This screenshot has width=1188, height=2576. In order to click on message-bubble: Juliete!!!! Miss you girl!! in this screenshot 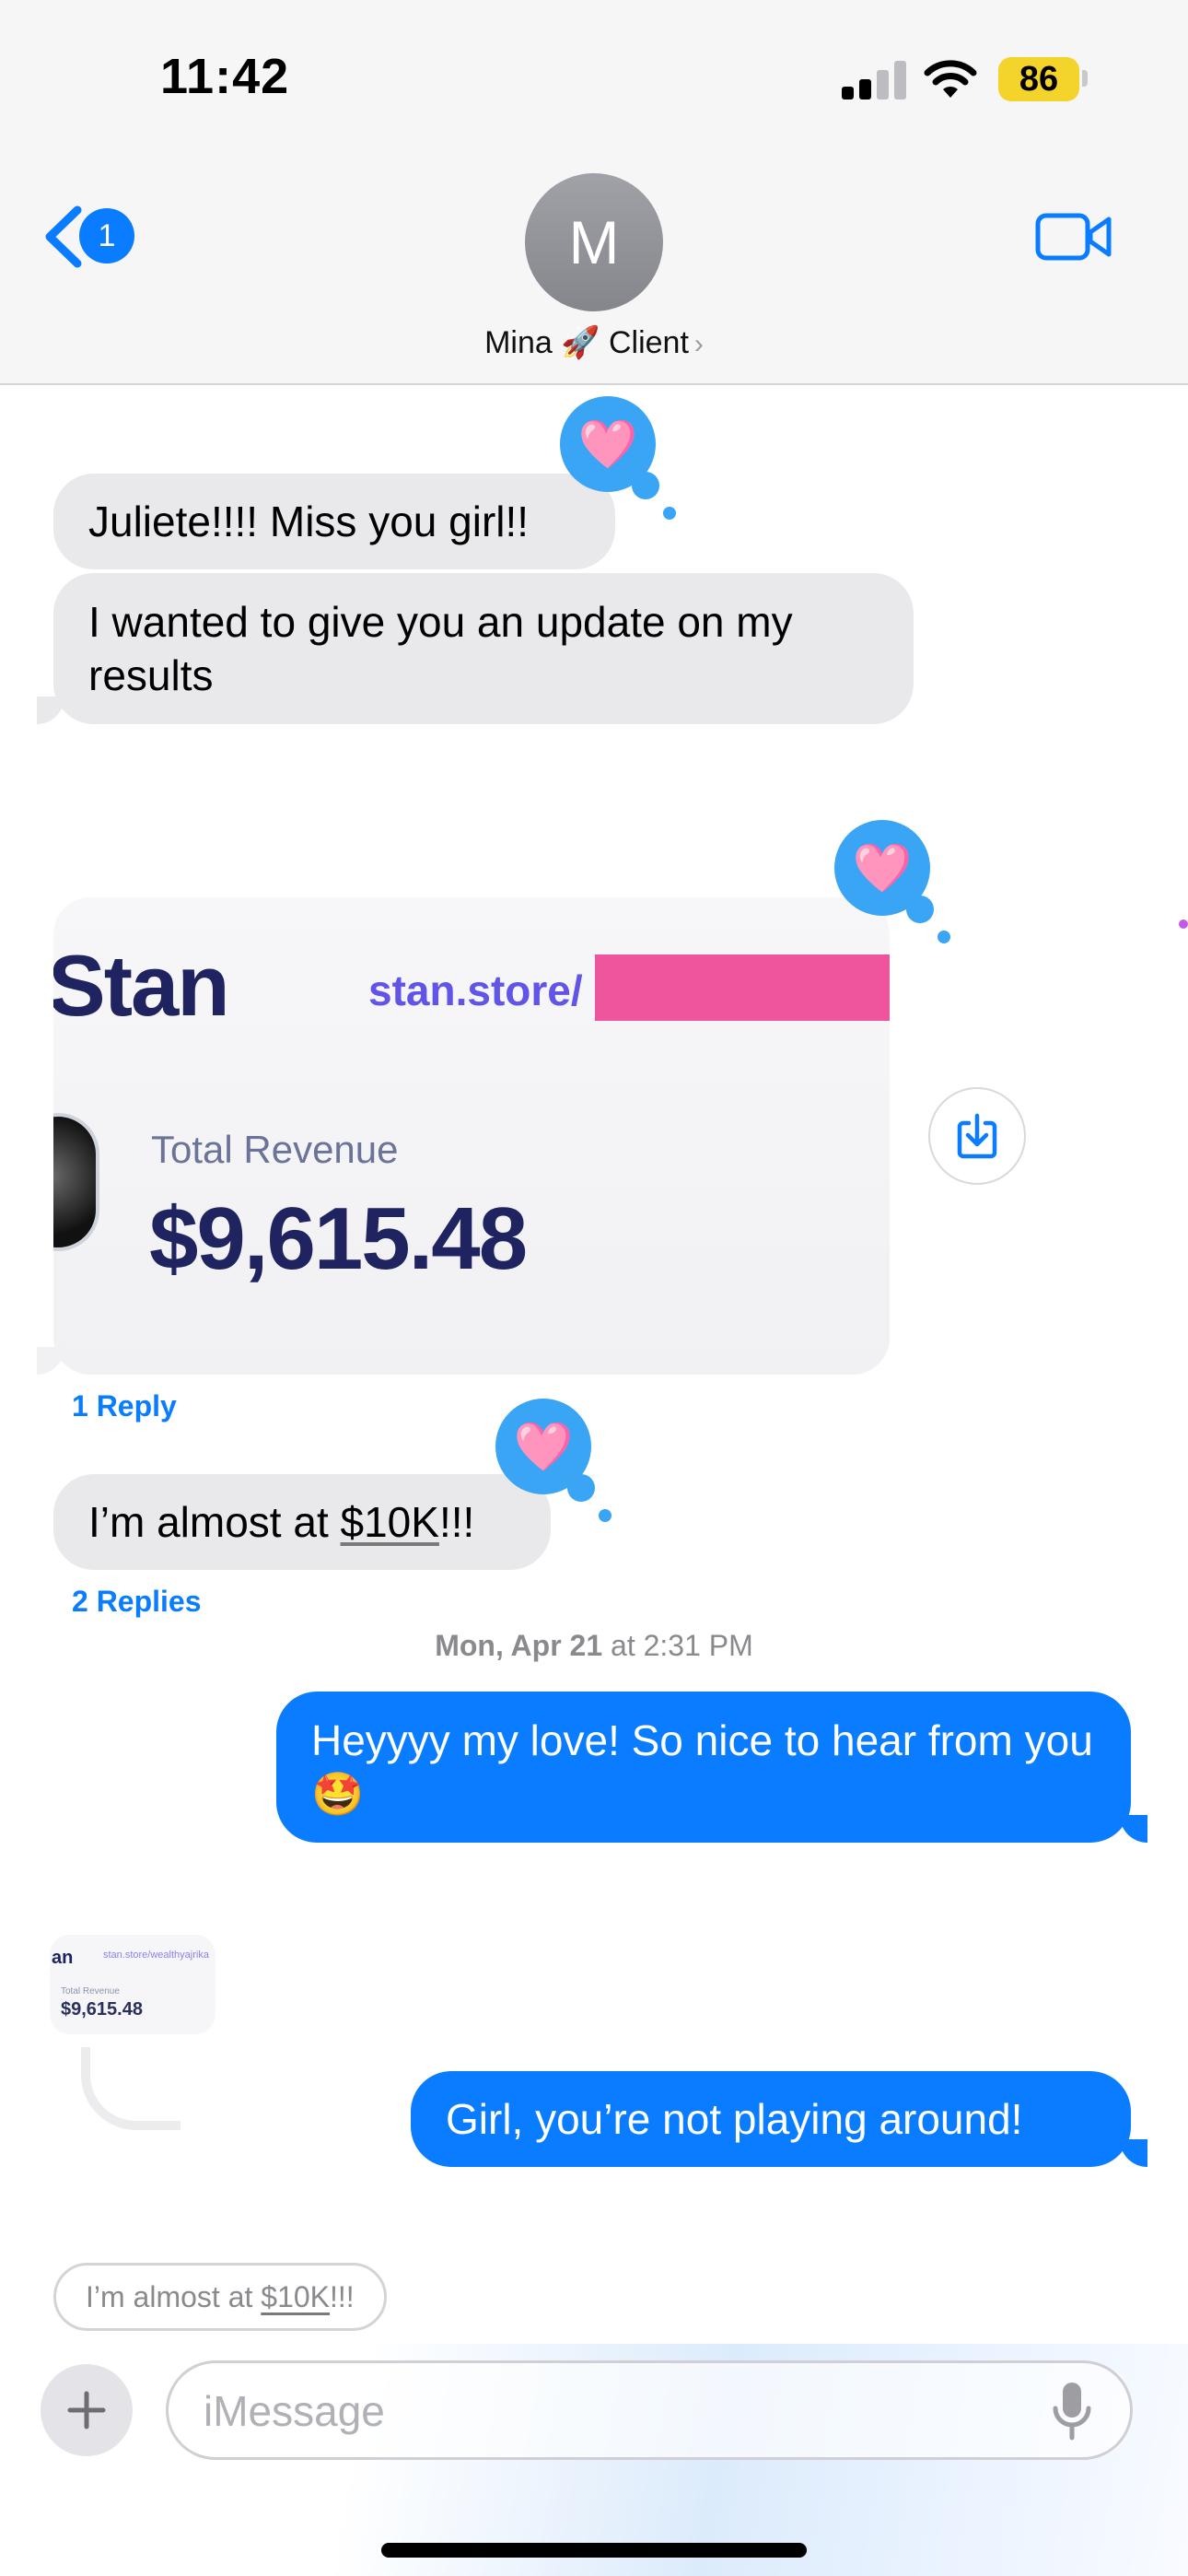, I will do `click(334, 521)`.